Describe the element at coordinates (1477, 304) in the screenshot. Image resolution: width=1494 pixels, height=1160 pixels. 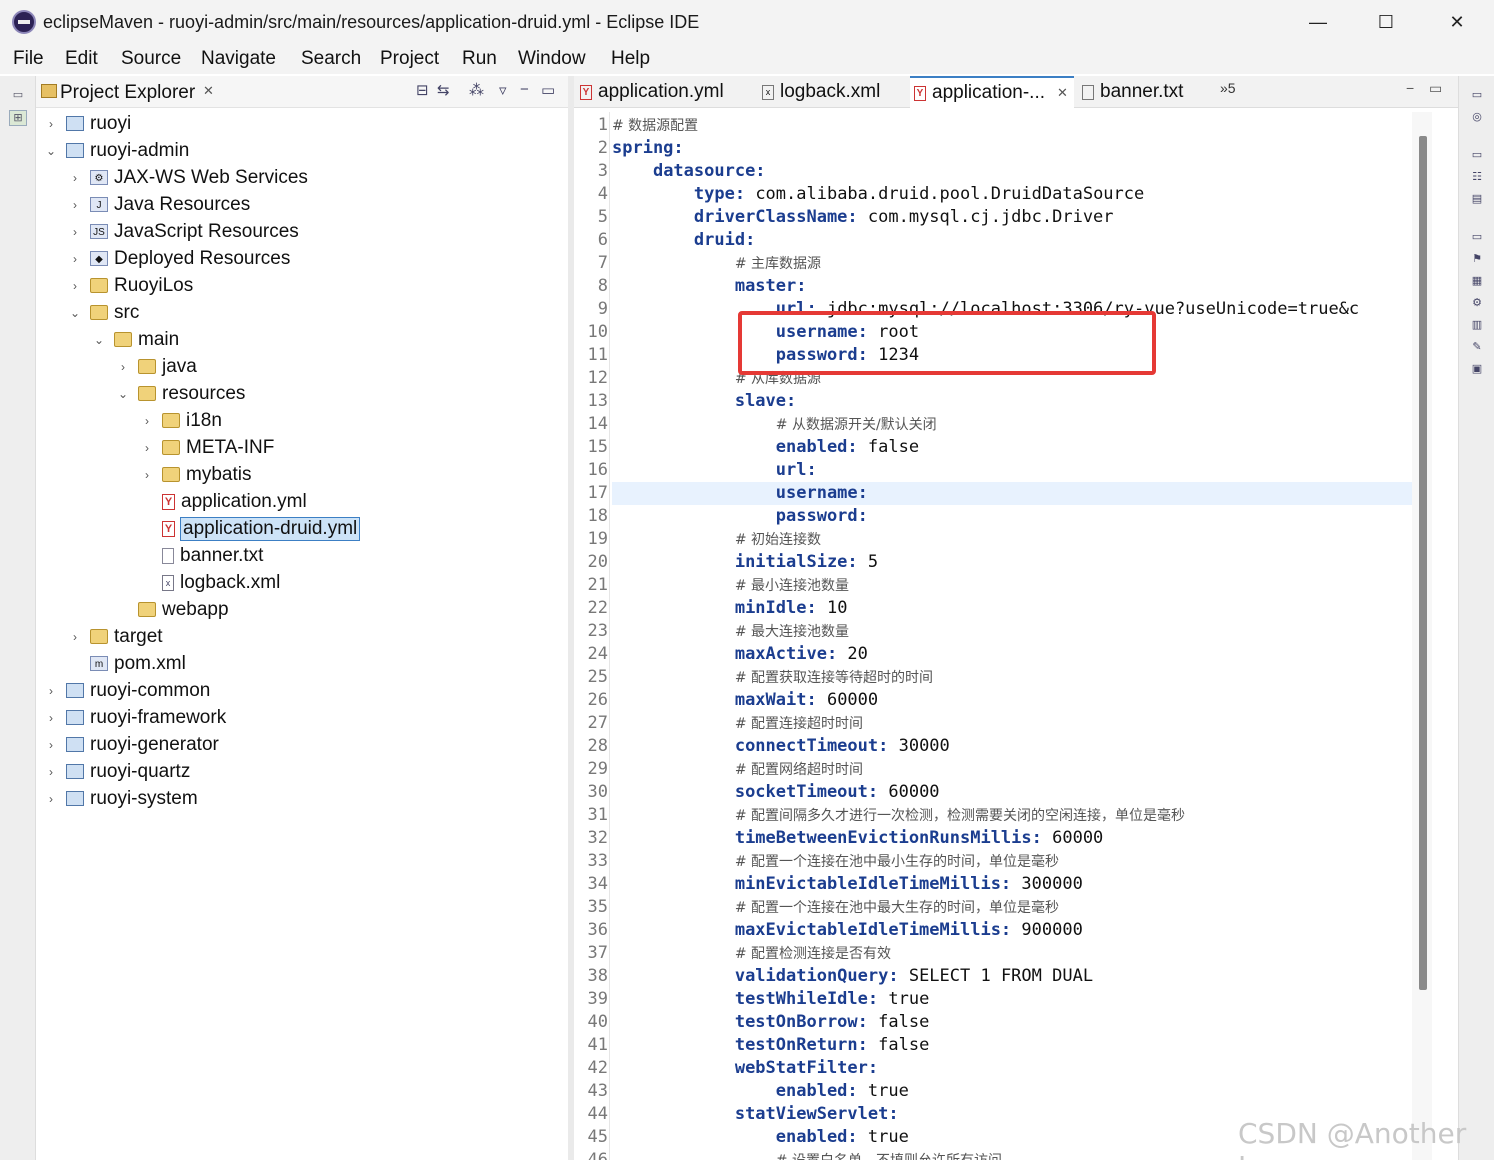
I see `servers-icon: ⚙` at that location.